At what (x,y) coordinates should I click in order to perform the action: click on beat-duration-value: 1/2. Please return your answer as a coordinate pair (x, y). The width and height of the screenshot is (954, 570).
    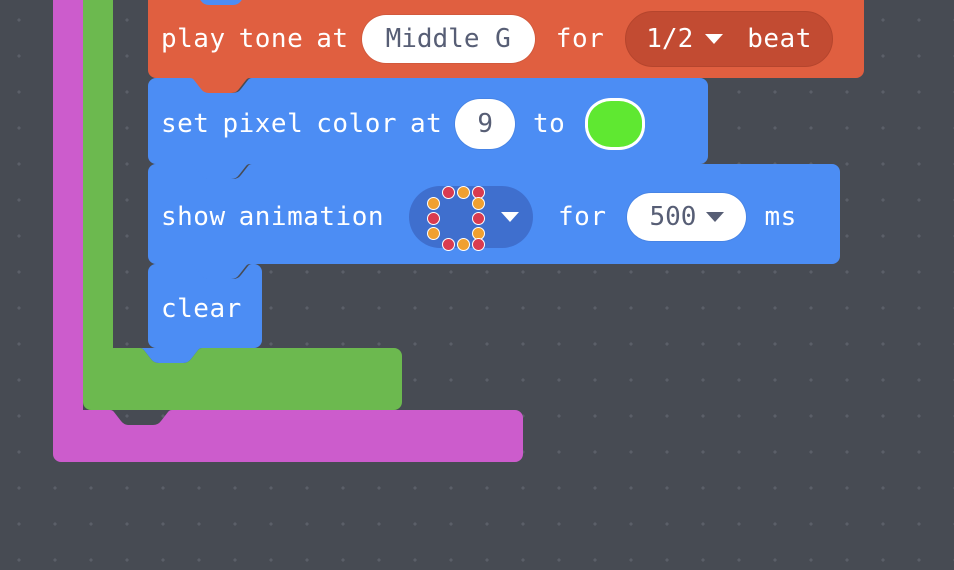
    Looking at the image, I should click on (670, 39).